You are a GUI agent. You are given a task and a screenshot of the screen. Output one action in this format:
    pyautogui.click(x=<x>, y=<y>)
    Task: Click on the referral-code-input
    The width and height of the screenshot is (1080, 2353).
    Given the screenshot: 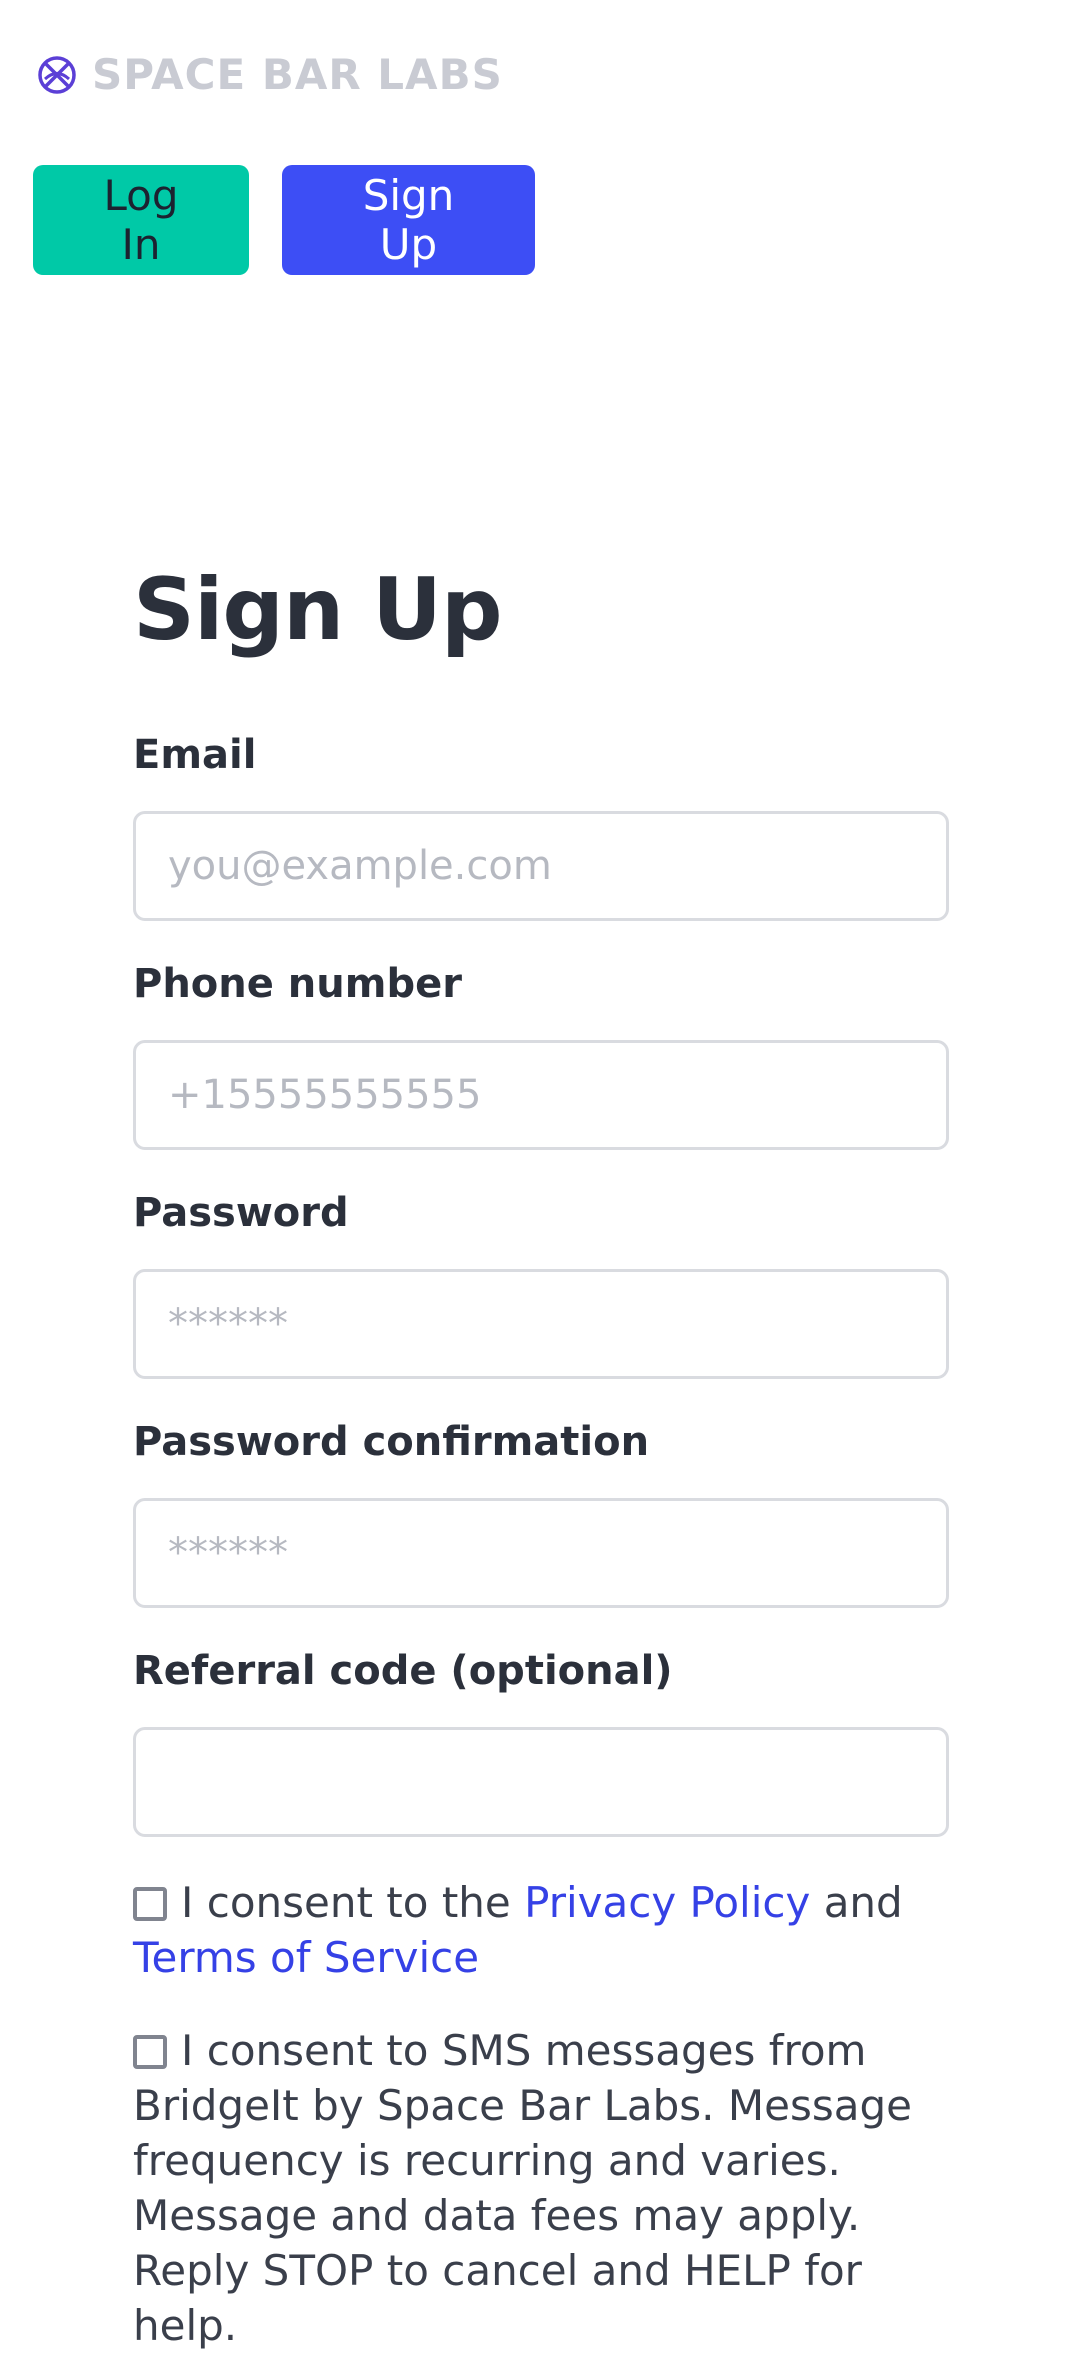 What is the action you would take?
    pyautogui.click(x=541, y=1782)
    